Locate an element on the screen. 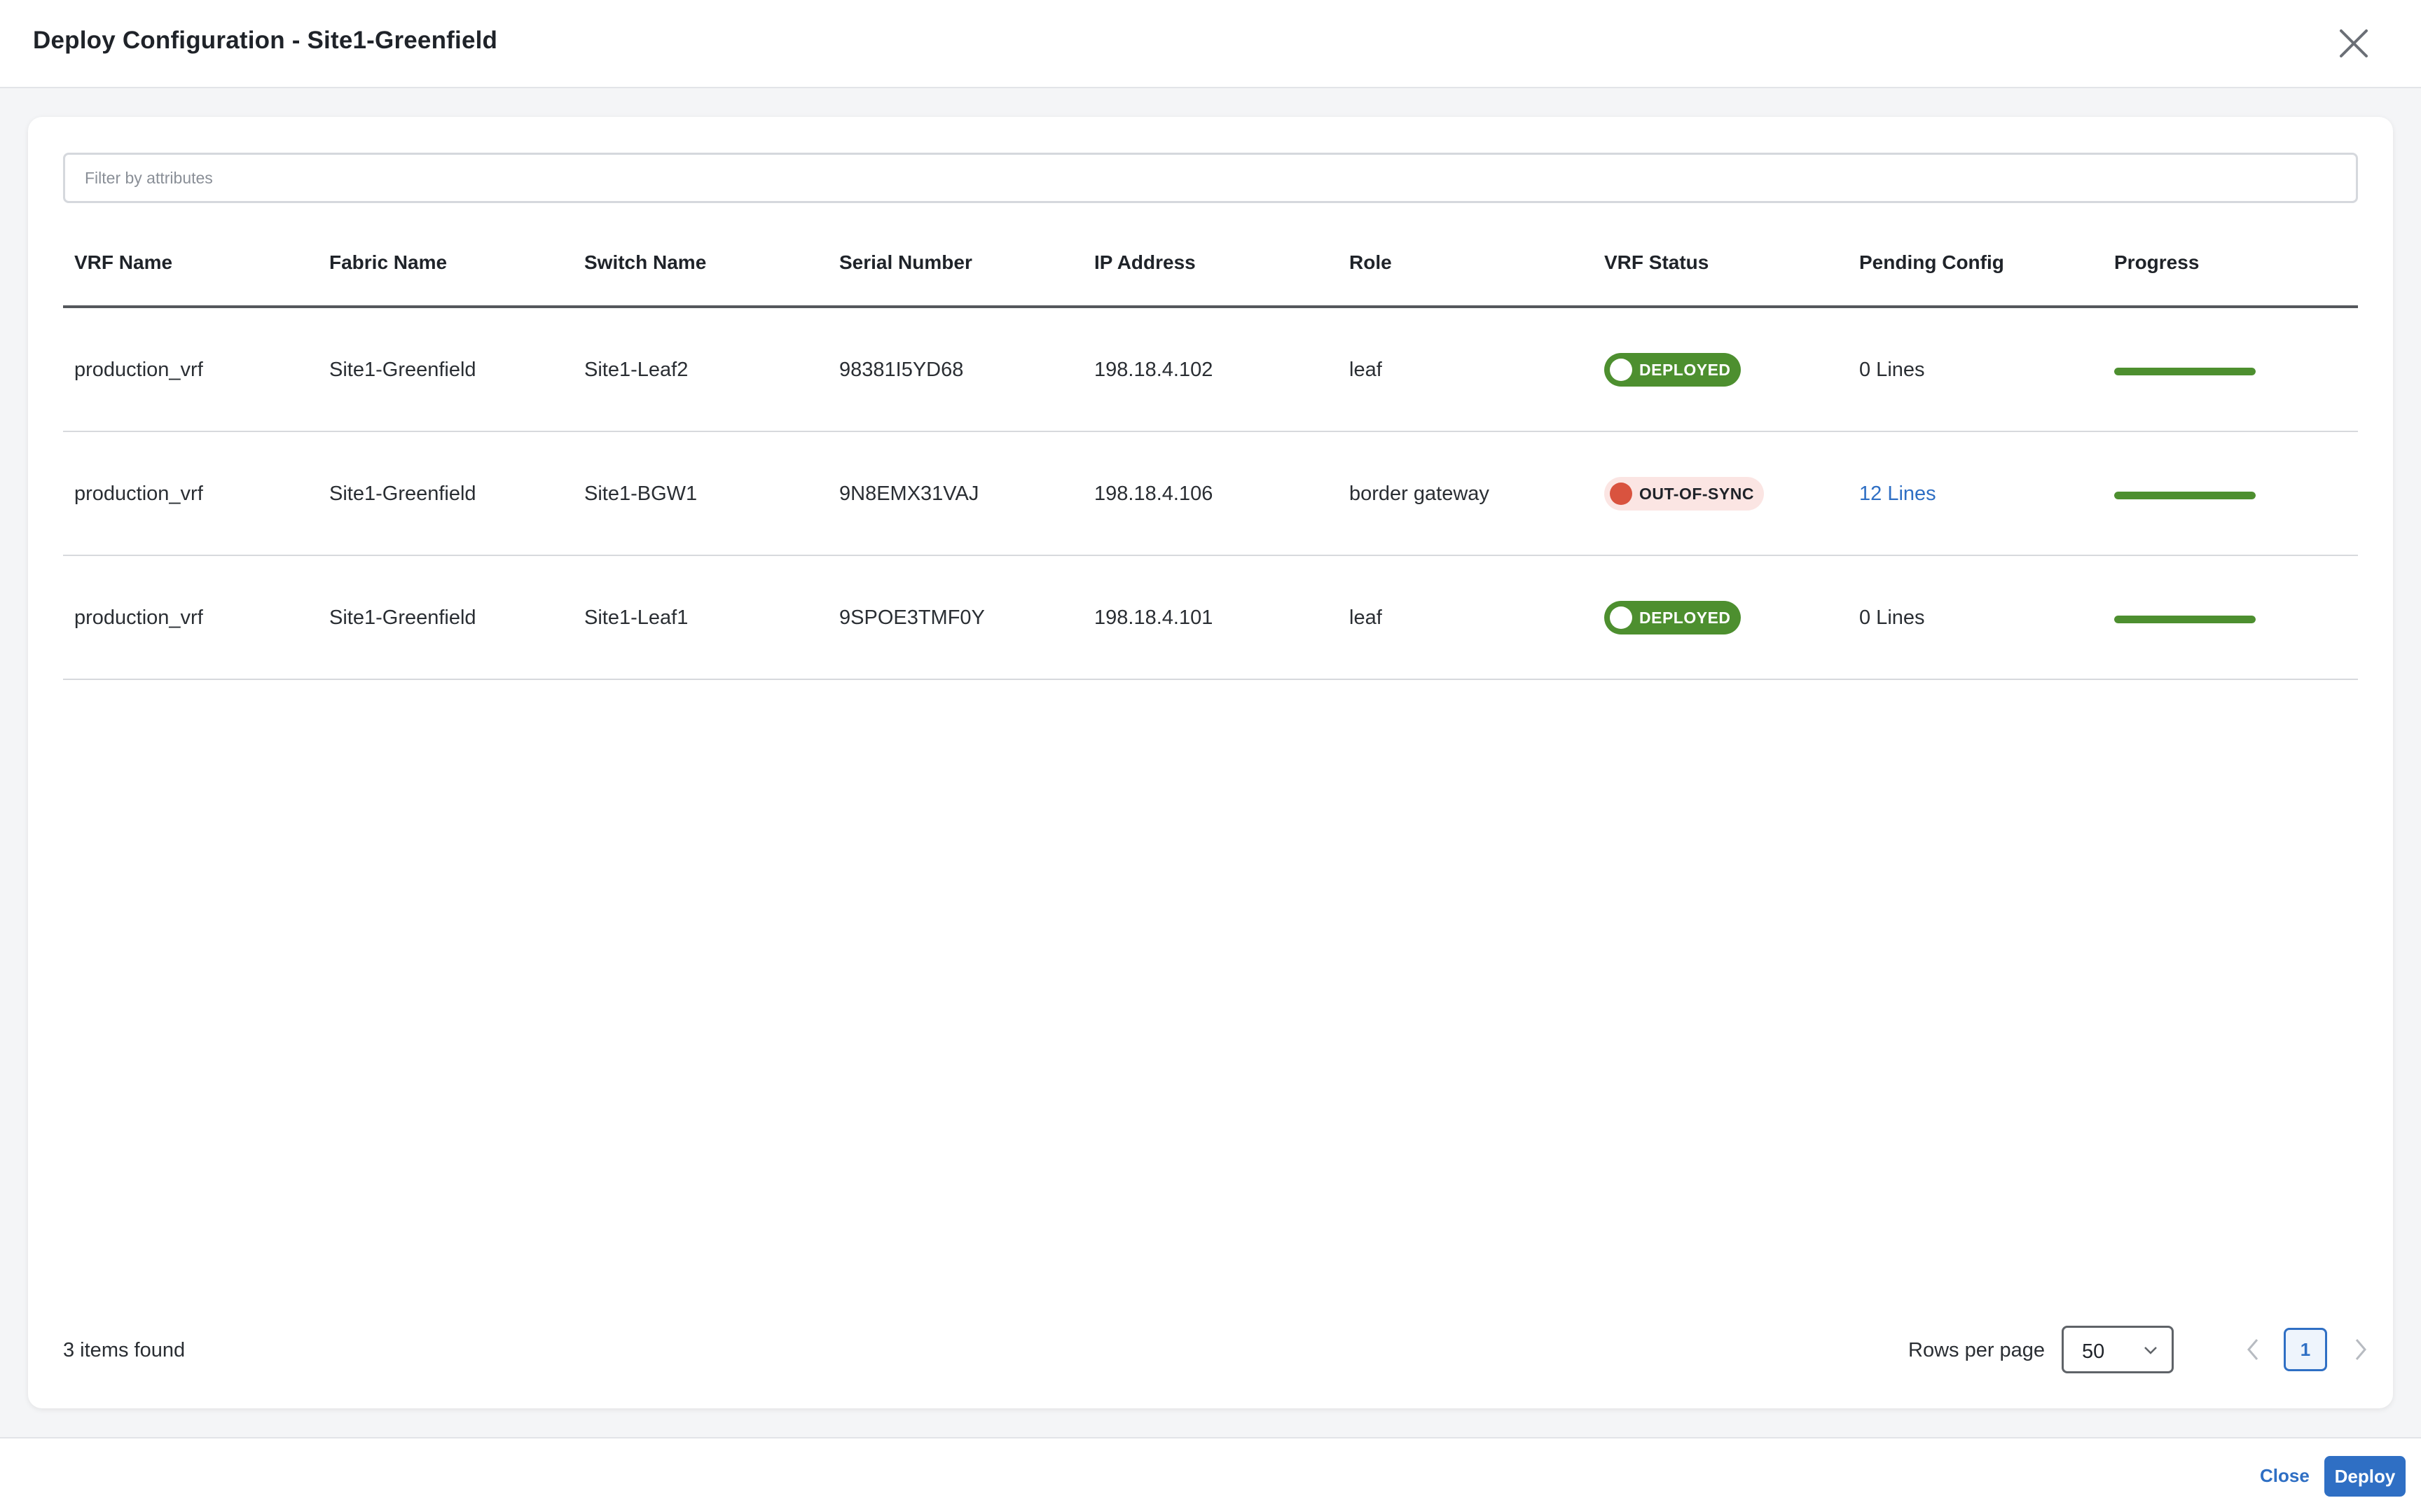 The height and width of the screenshot is (1512, 2421). status-badge-label: OUT-OF-SYNC is located at coordinates (1696, 494).